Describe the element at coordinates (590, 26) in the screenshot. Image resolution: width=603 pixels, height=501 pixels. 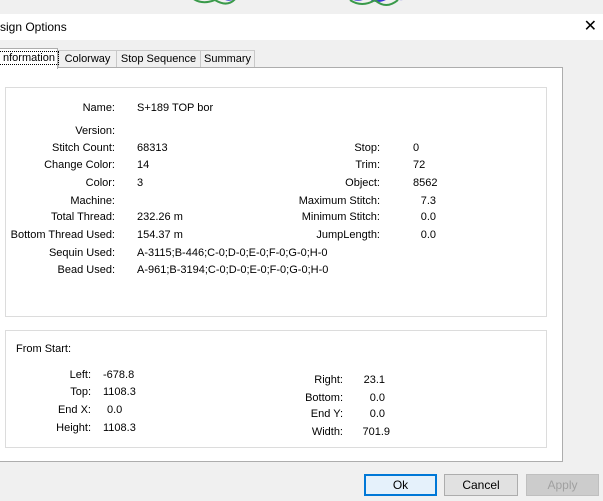
I see `close-icon: ✕` at that location.